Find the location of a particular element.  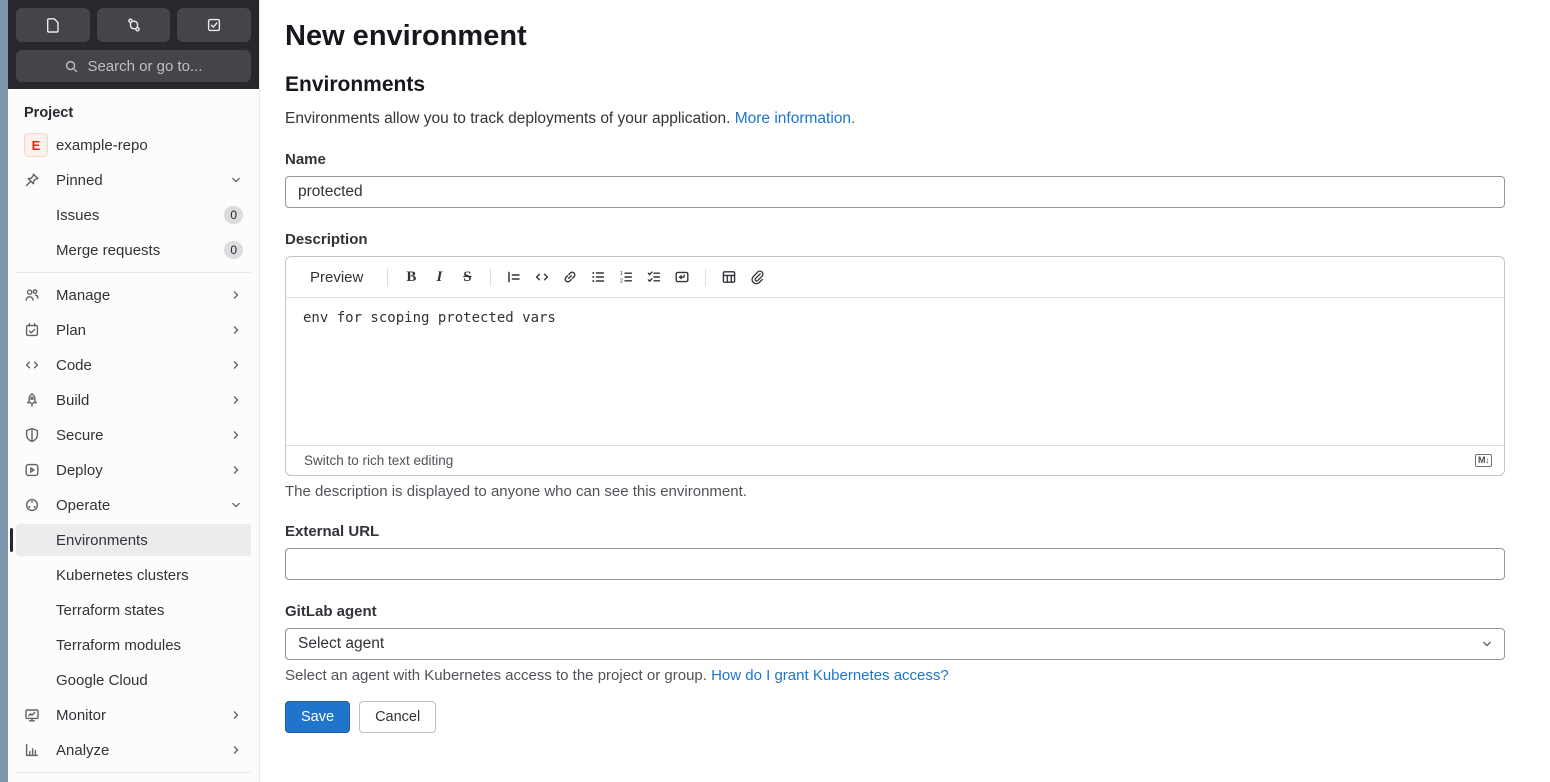

description-textarea: env for scoping protected vars is located at coordinates (895, 371).